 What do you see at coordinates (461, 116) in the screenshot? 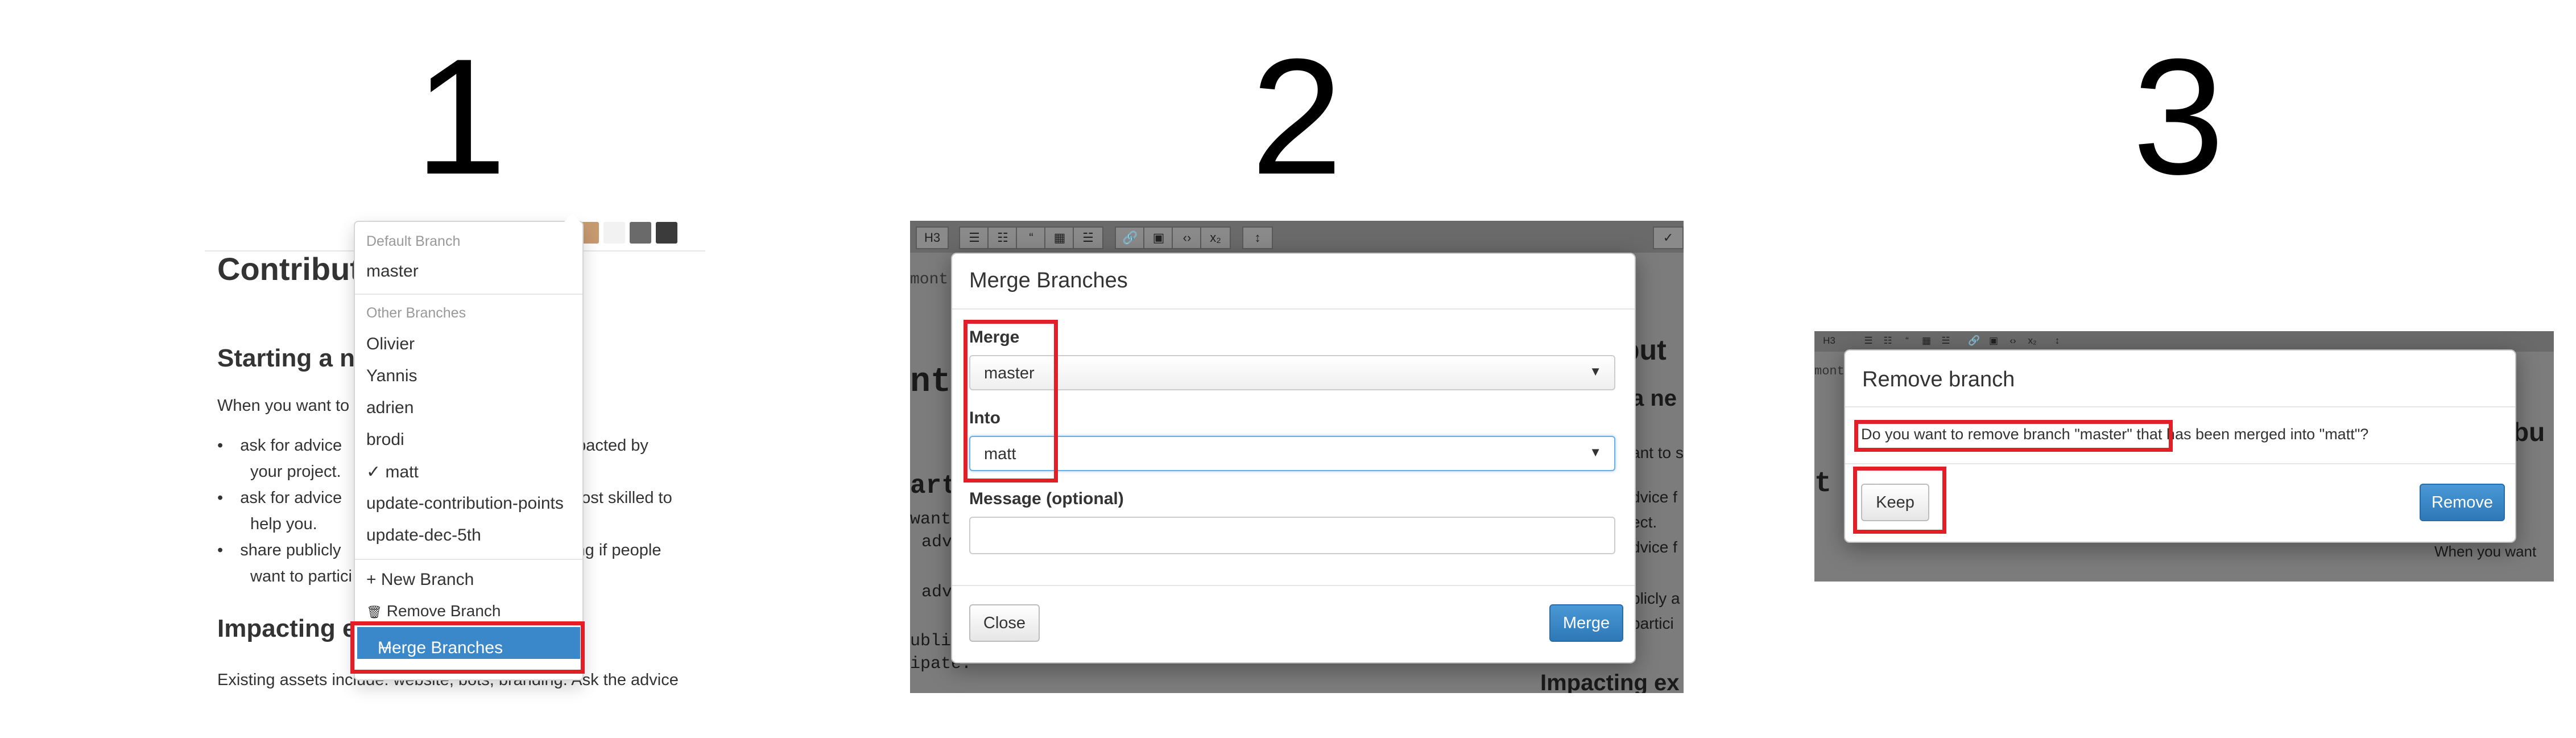
I see `step-number: 1` at bounding box center [461, 116].